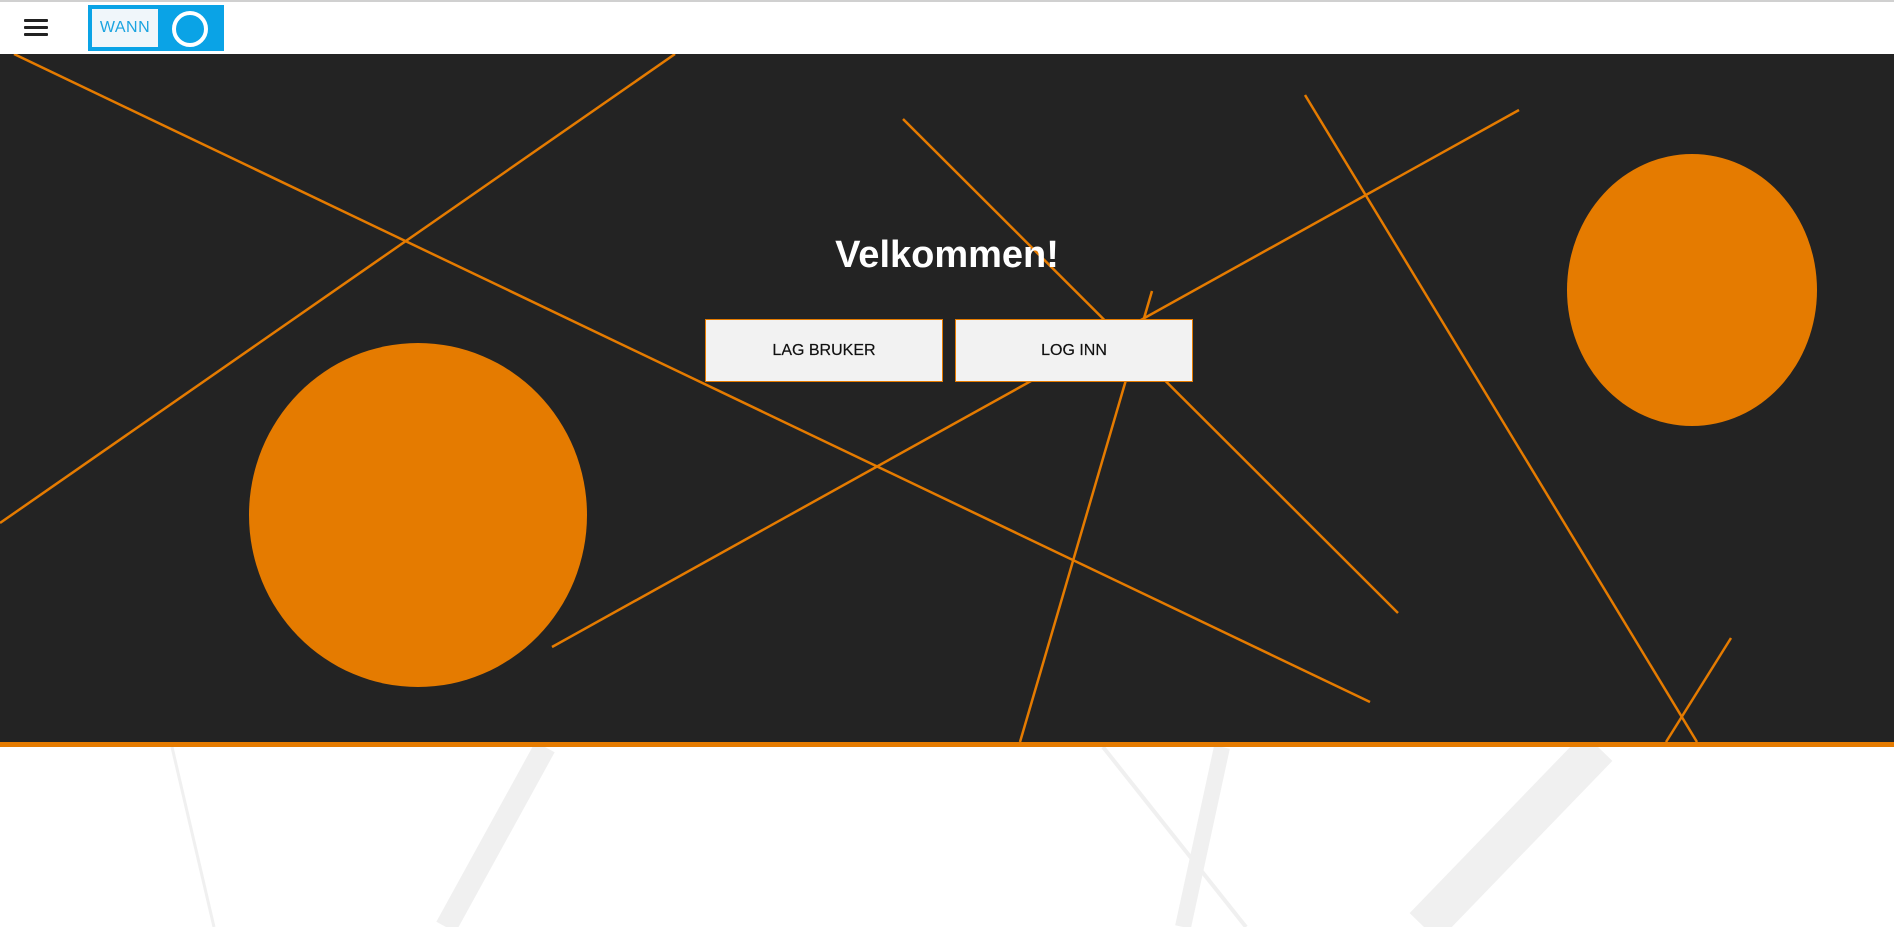 This screenshot has width=1894, height=927. Describe the element at coordinates (1698, 689) in the screenshot. I see `decor-line` at that location.